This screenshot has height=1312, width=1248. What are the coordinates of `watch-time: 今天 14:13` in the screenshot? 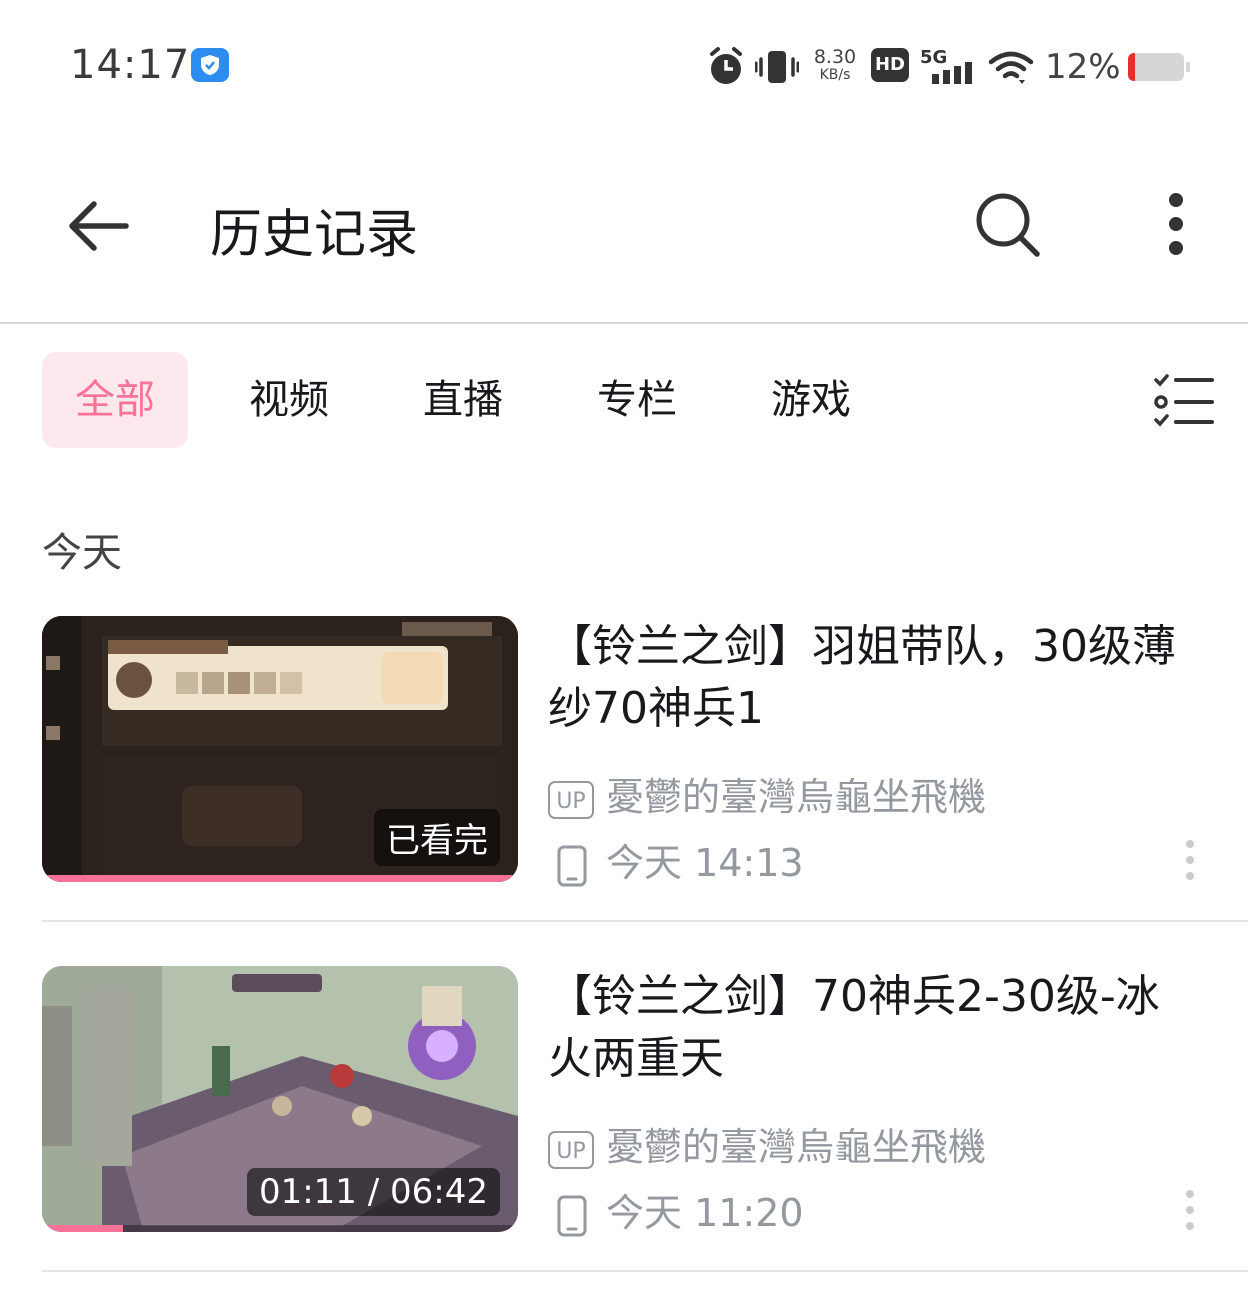 It's located at (705, 863).